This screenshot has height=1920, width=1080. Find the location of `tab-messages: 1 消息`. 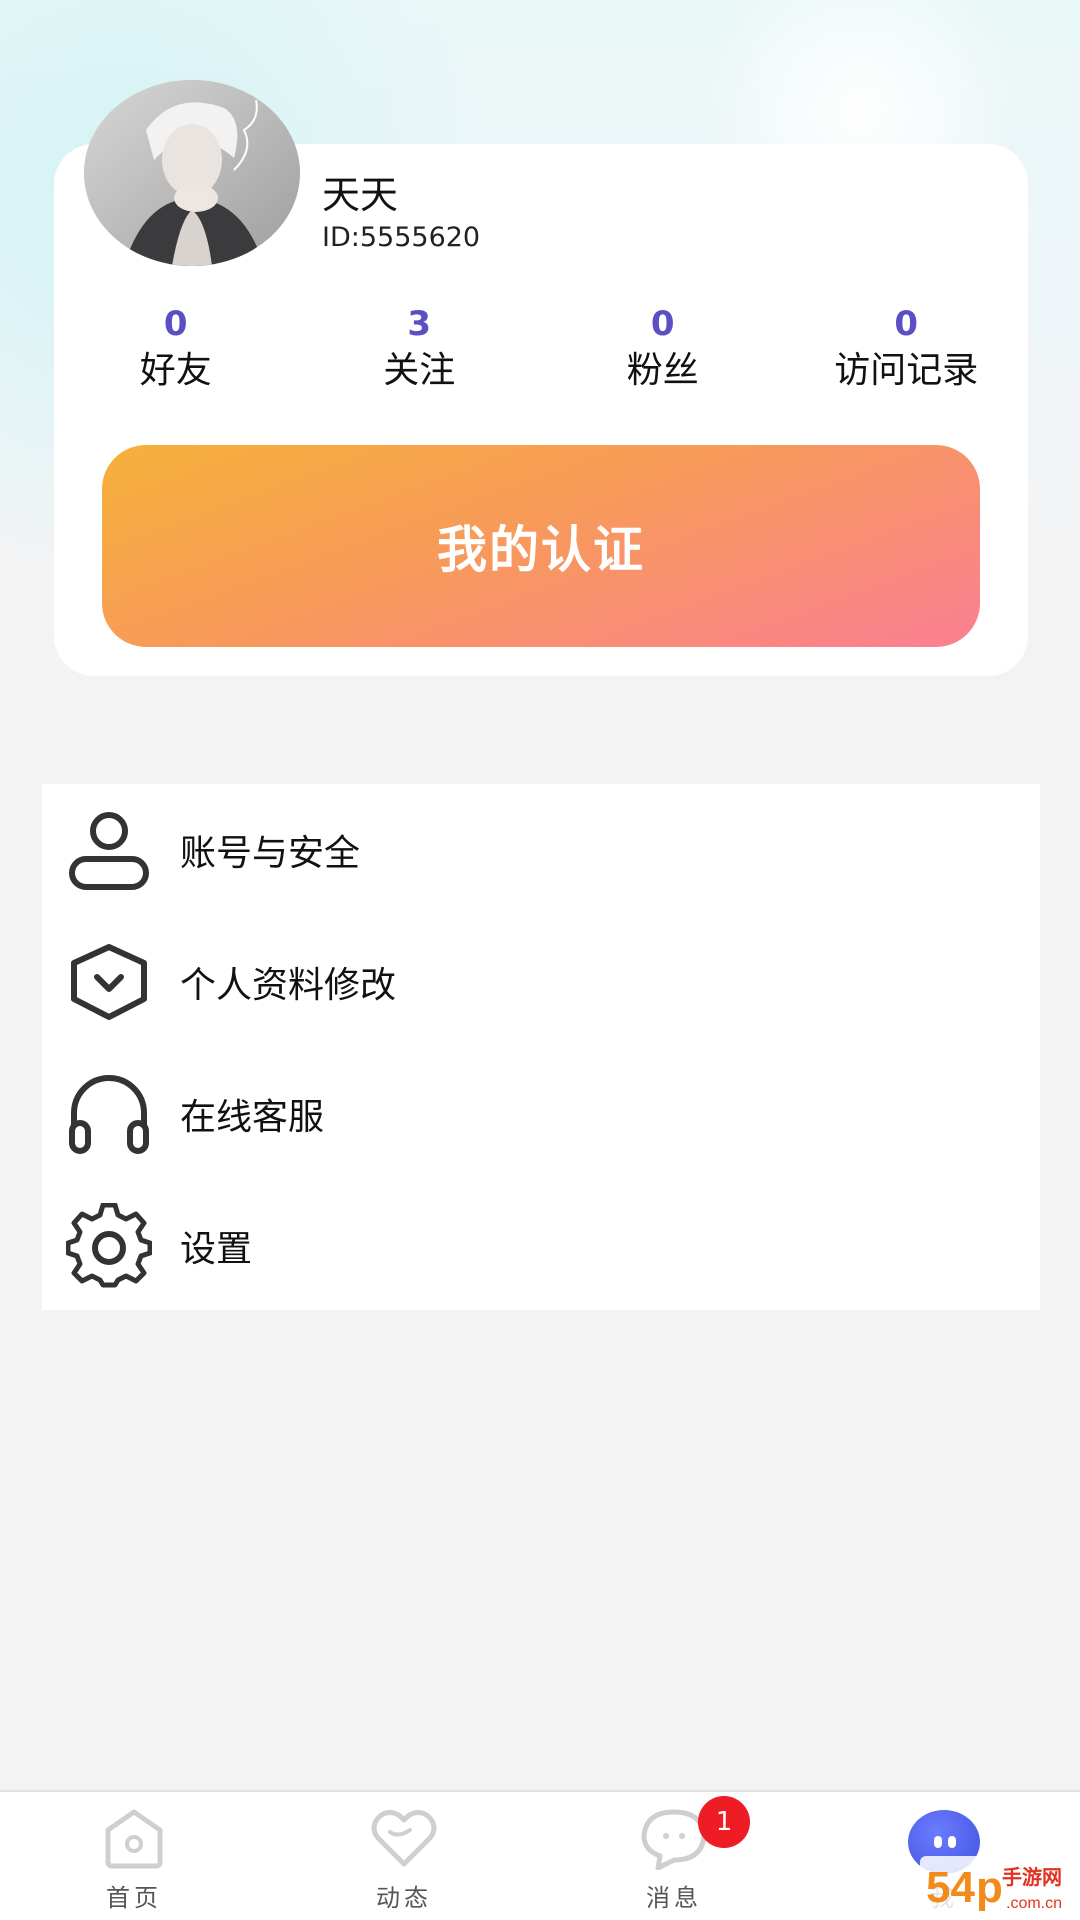

tab-messages: 1 消息 is located at coordinates (674, 1856).